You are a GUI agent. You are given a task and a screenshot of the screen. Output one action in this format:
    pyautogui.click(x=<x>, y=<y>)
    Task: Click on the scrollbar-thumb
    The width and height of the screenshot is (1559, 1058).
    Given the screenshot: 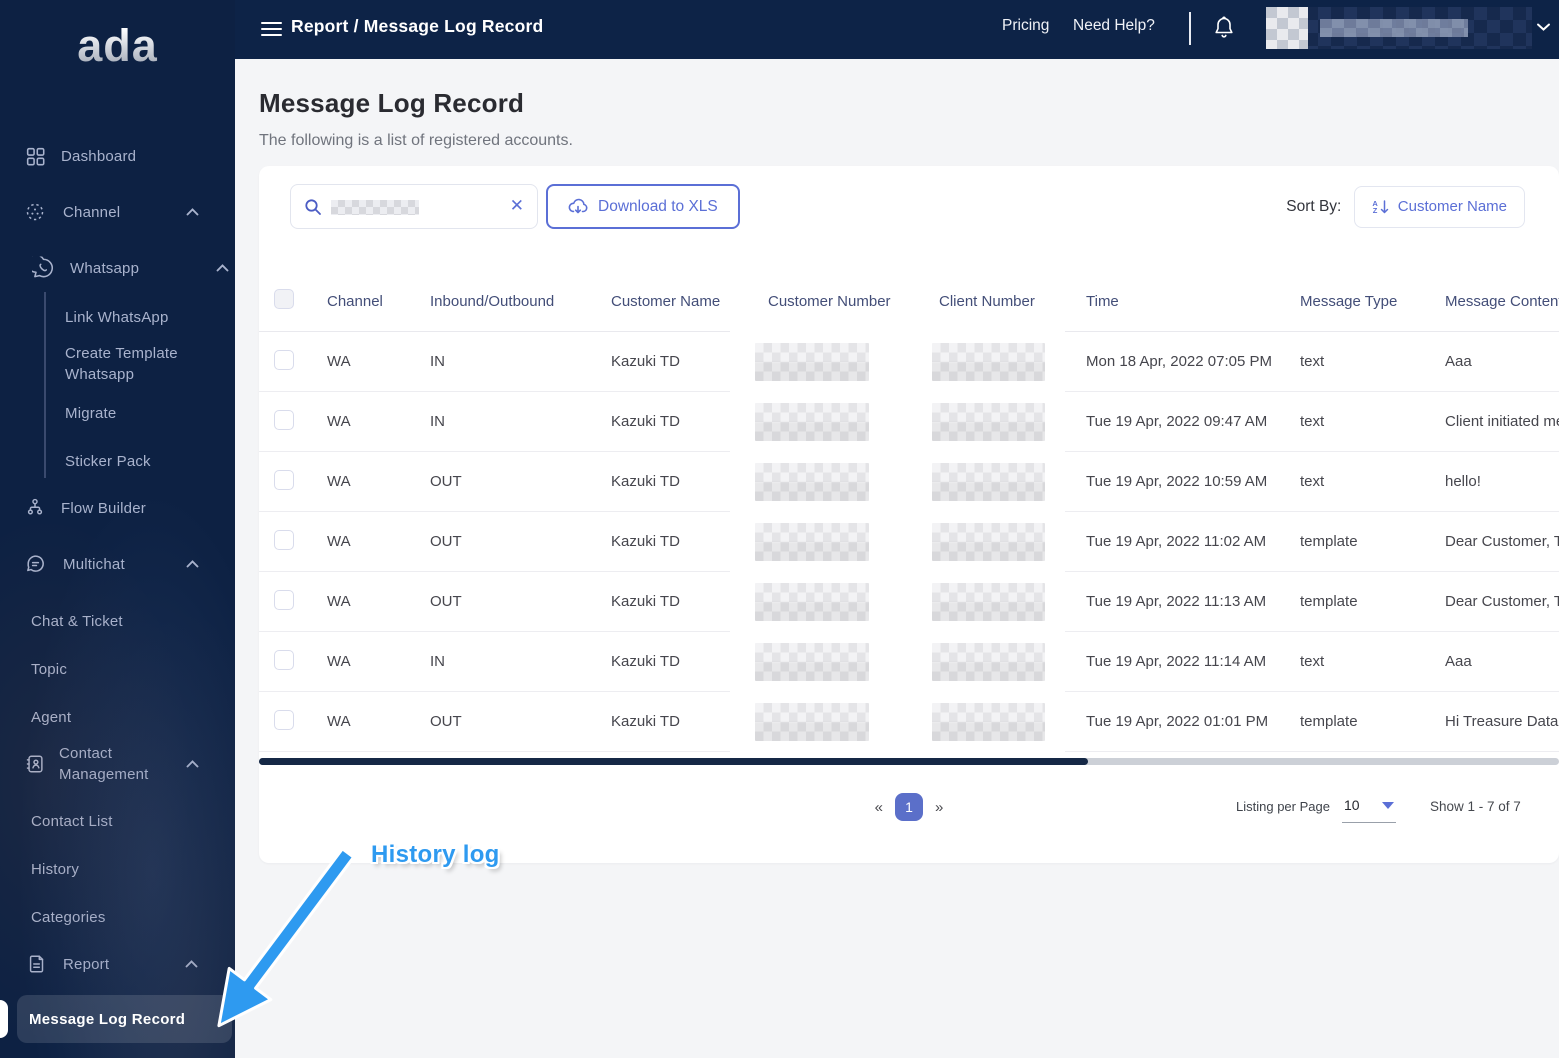 What is the action you would take?
    pyautogui.click(x=673, y=761)
    